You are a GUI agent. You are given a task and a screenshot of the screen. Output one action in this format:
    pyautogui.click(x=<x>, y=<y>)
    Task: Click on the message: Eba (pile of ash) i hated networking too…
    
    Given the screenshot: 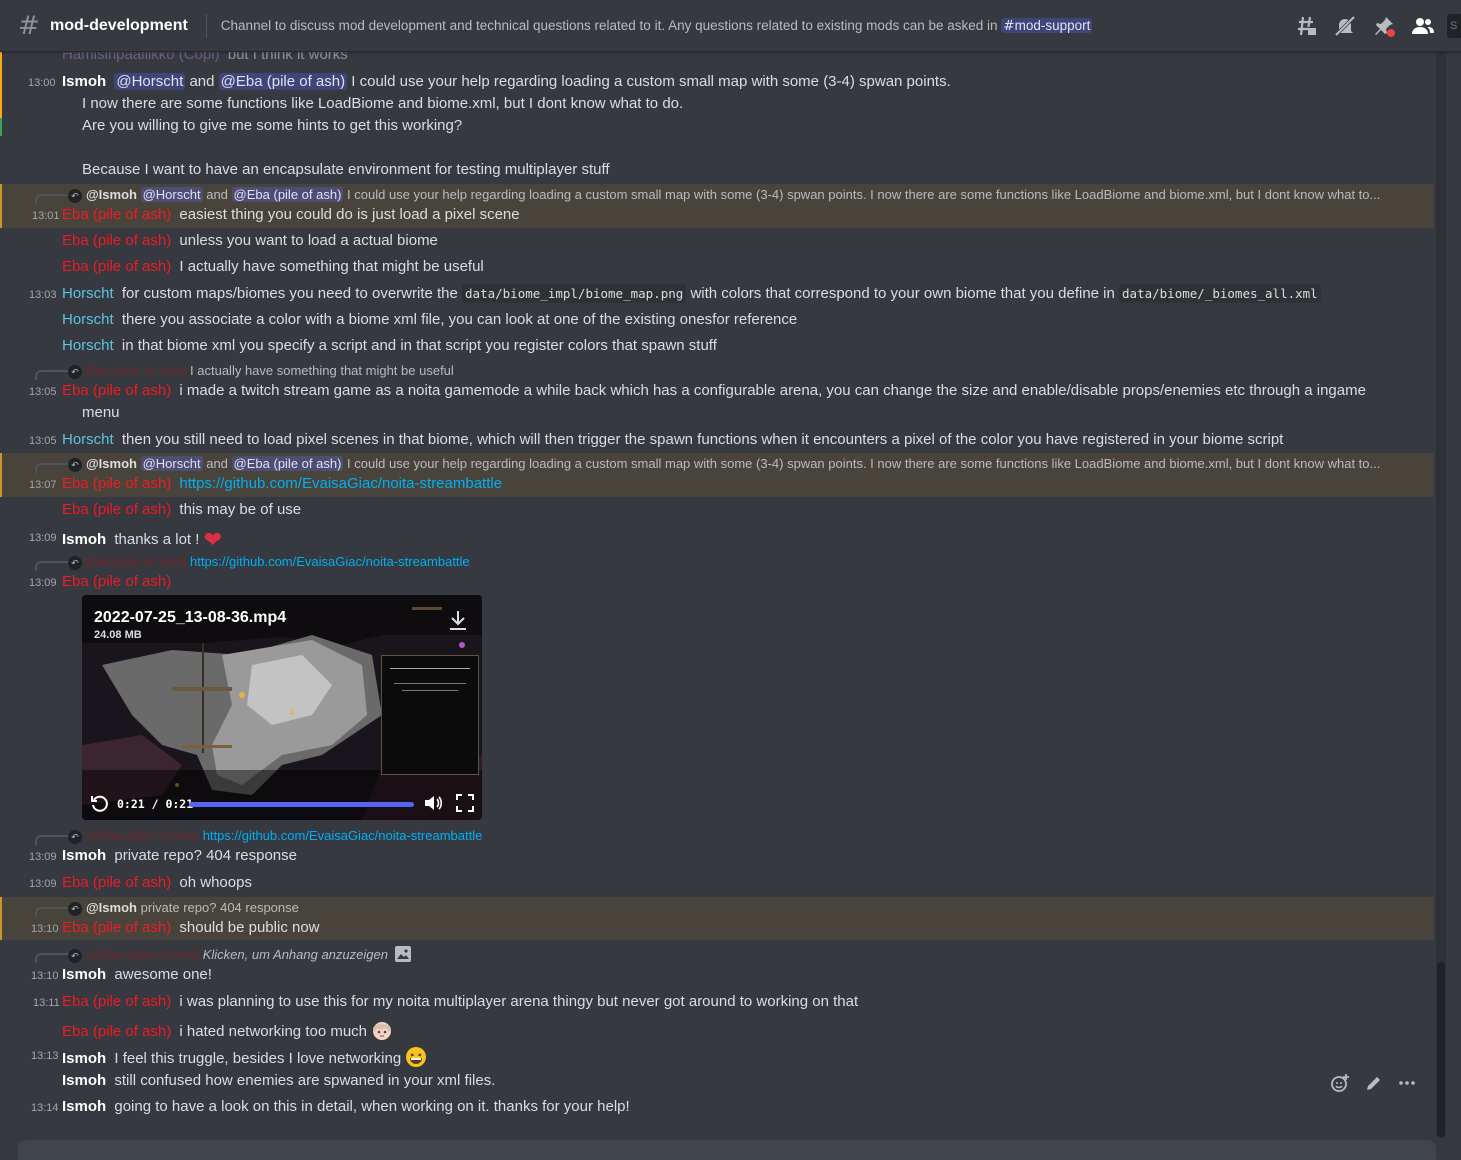 What is the action you would take?
    pyautogui.click(x=227, y=1032)
    